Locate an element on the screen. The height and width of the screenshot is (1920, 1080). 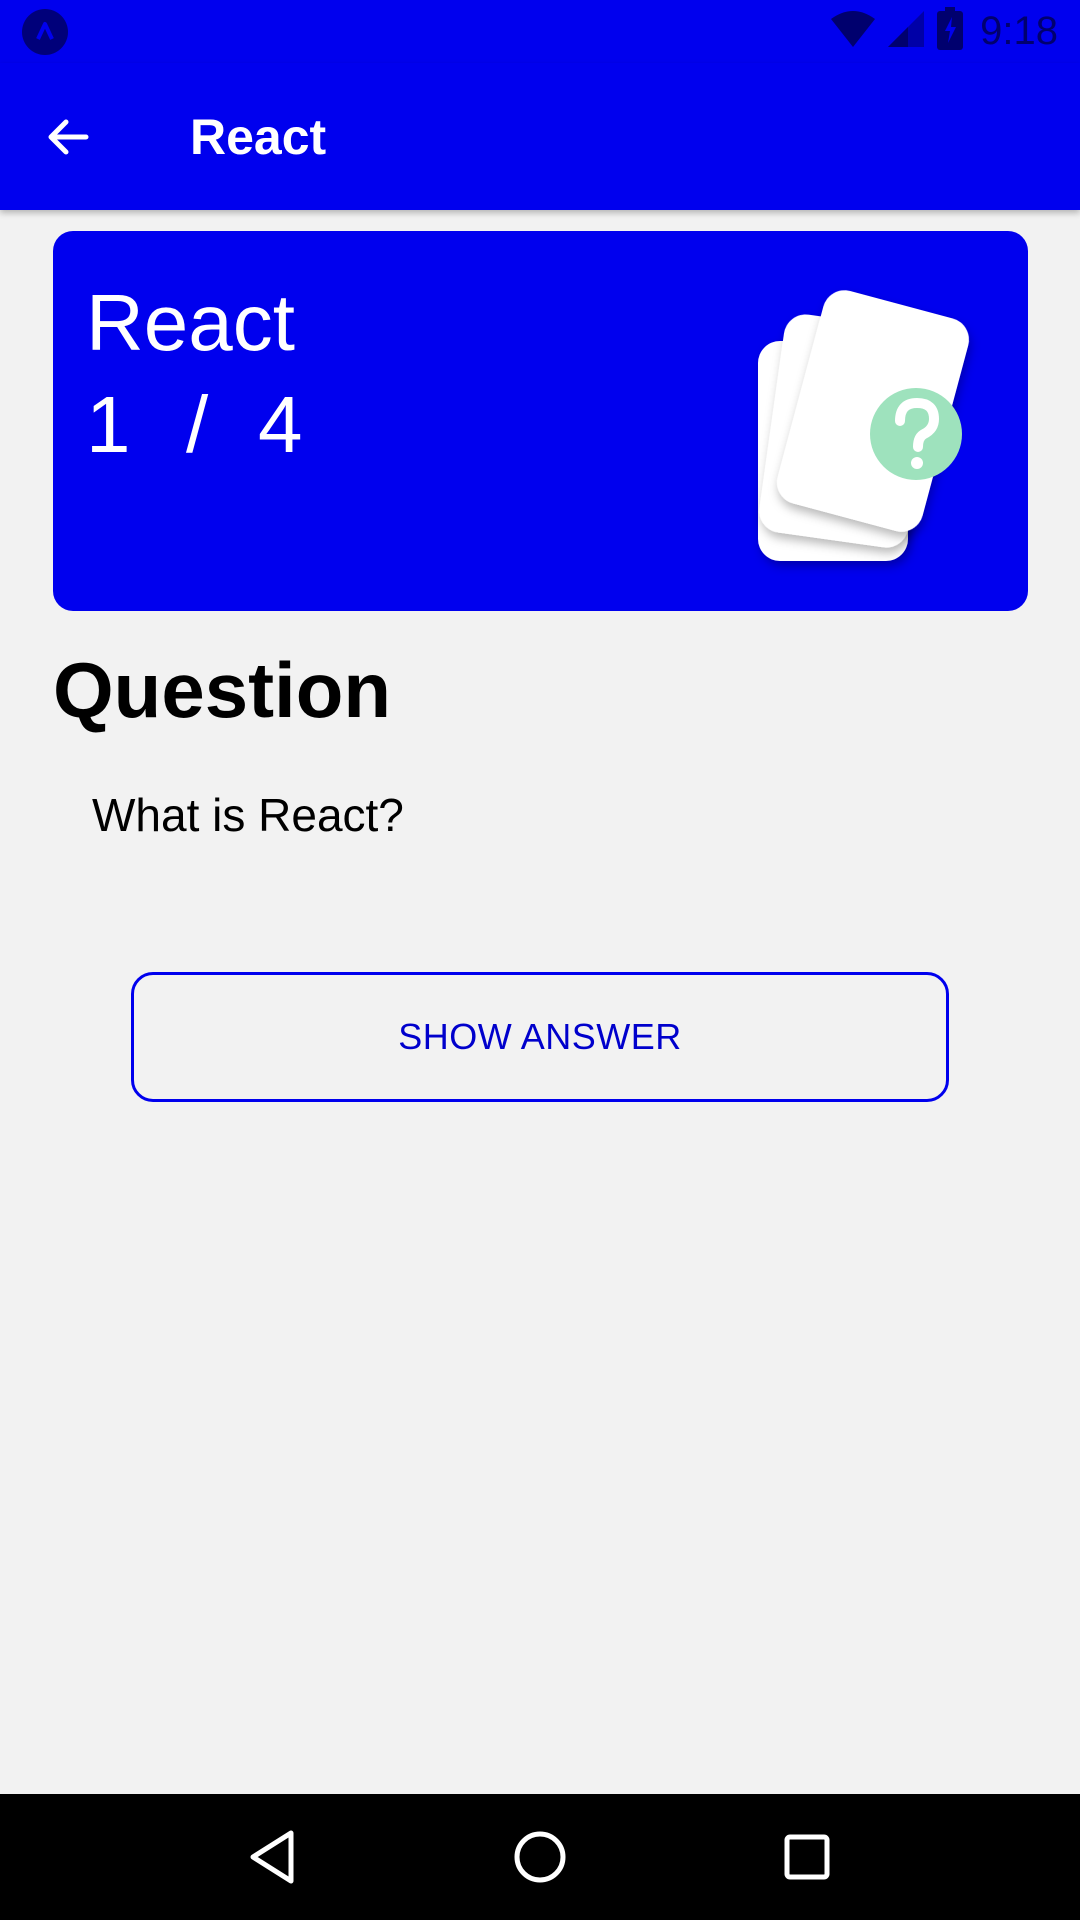
app-bar: React is located at coordinates (540, 136).